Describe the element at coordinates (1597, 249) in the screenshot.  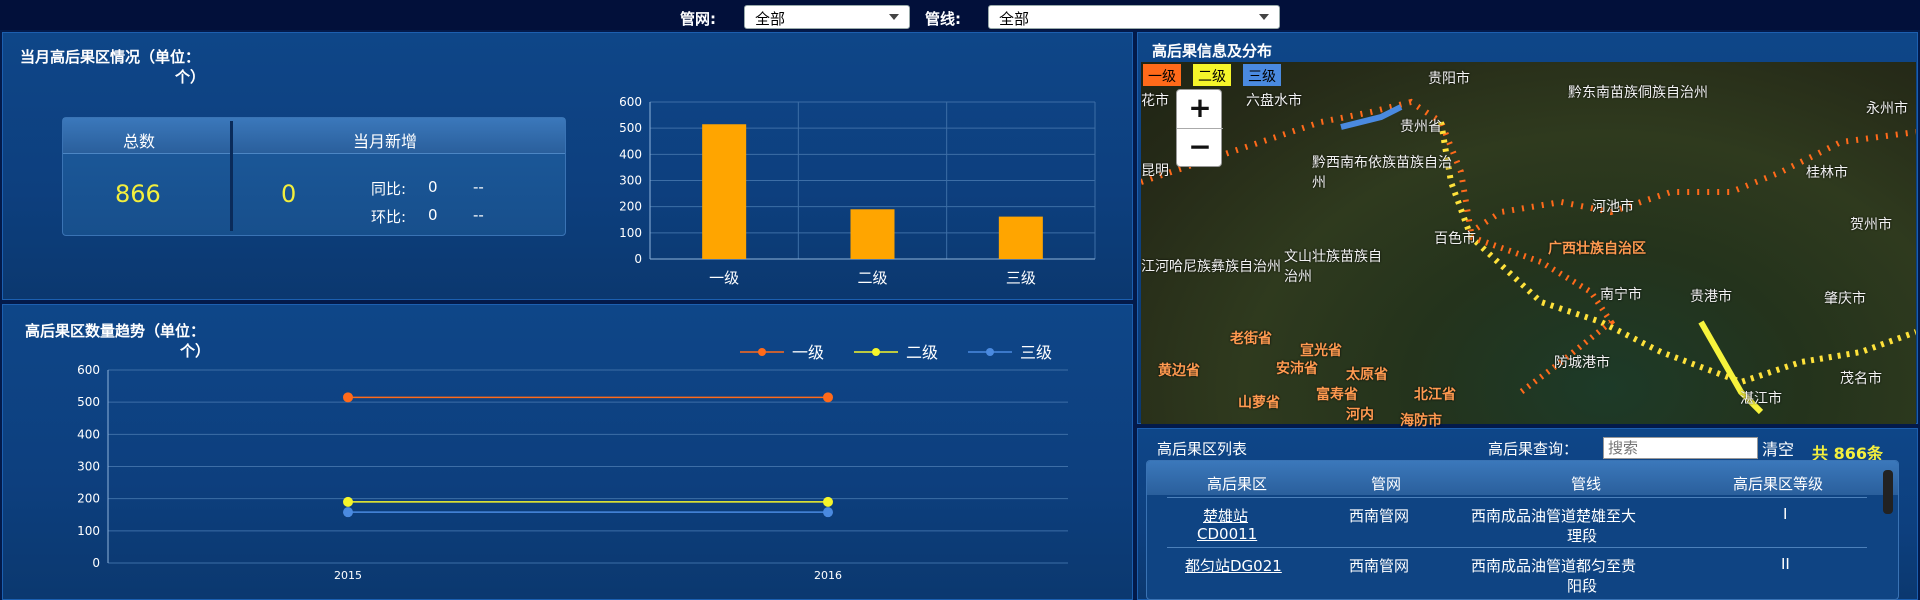
I see `map-label: 广西壮族自治区` at that location.